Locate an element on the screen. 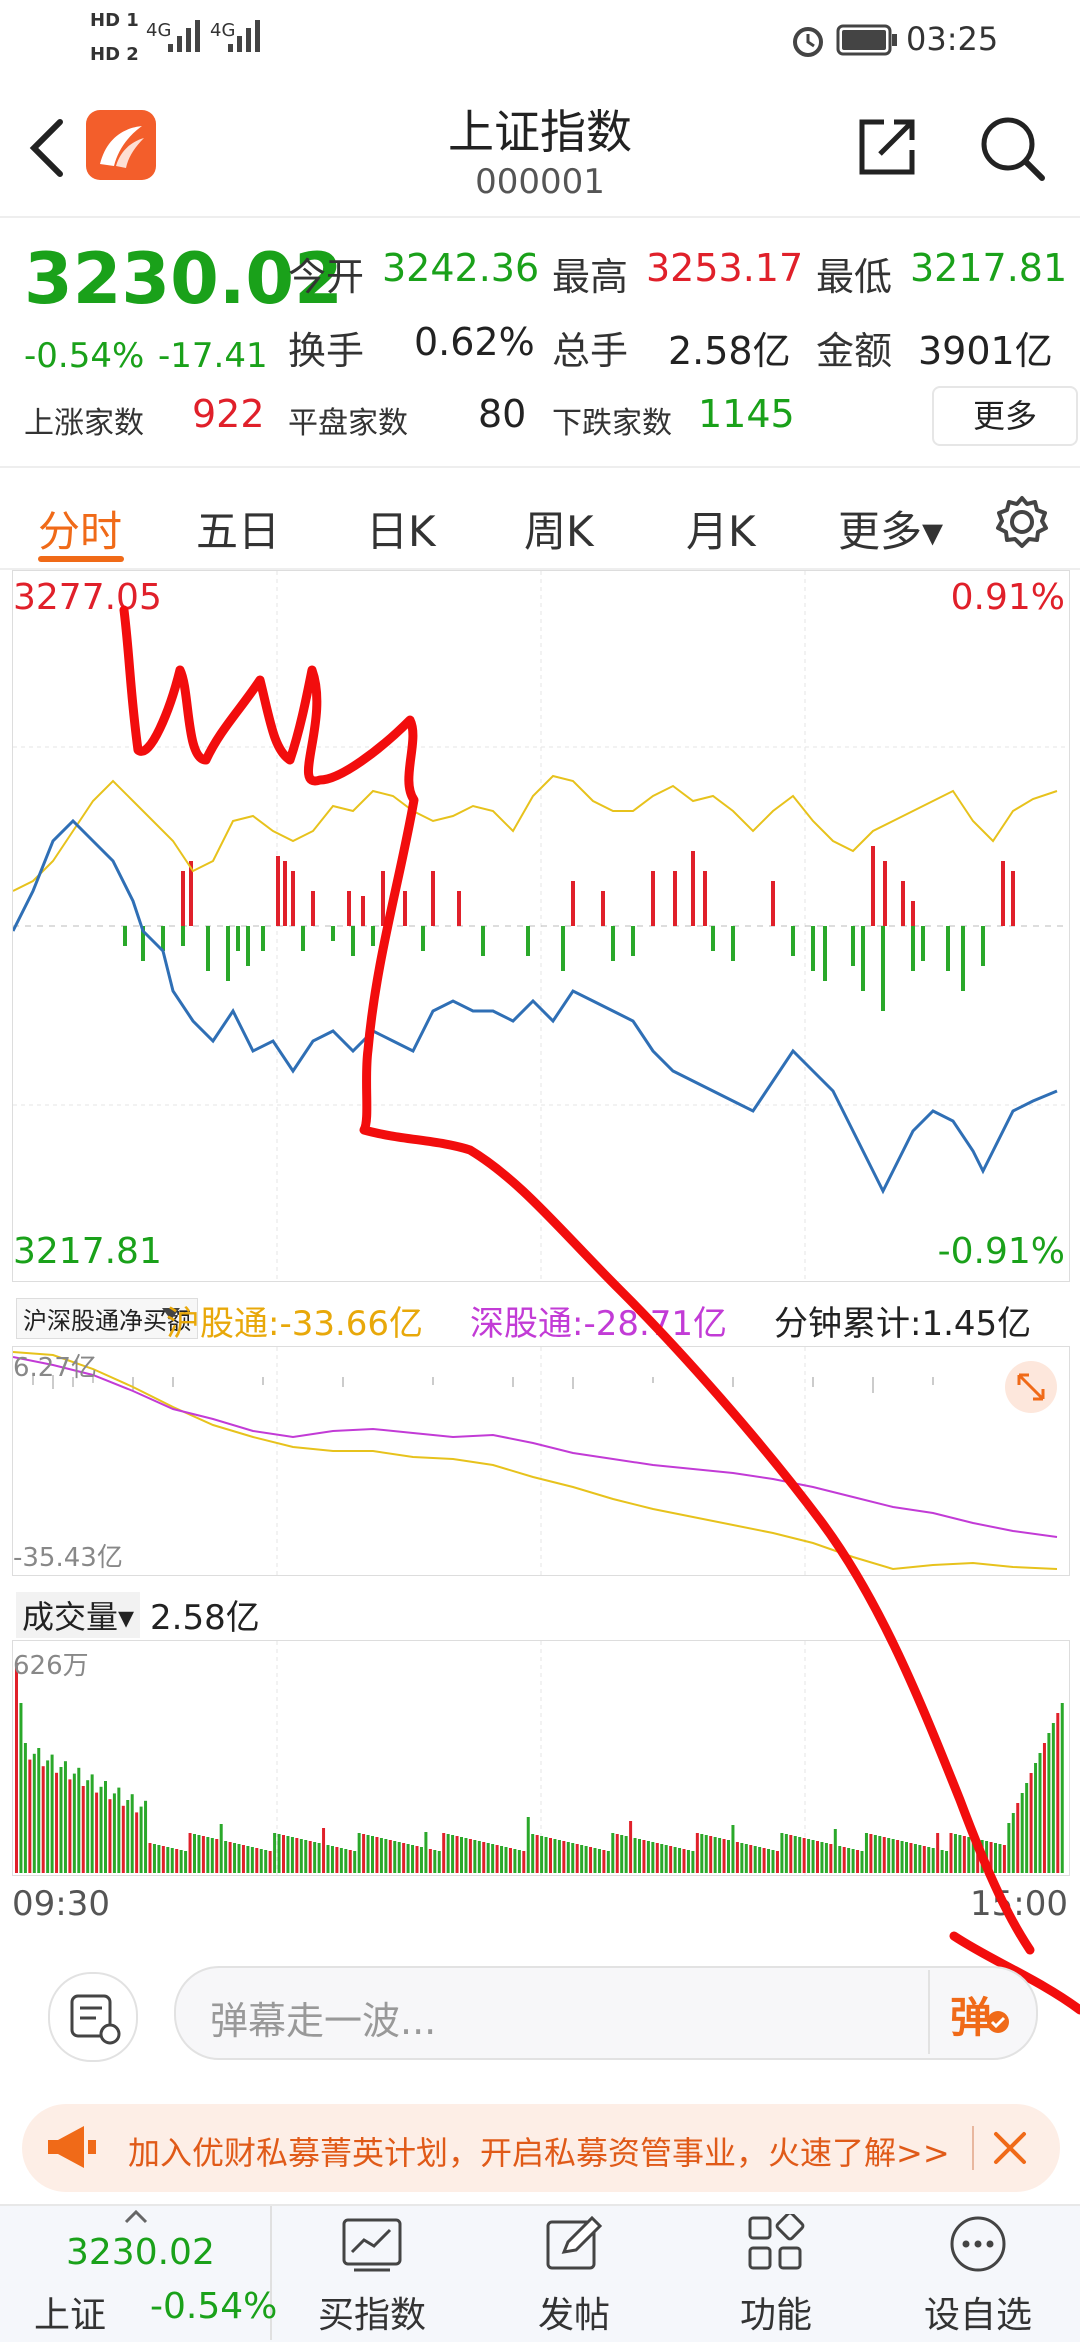 This screenshot has width=1080, height=2342. turnover-value: 0.62% is located at coordinates (474, 342).